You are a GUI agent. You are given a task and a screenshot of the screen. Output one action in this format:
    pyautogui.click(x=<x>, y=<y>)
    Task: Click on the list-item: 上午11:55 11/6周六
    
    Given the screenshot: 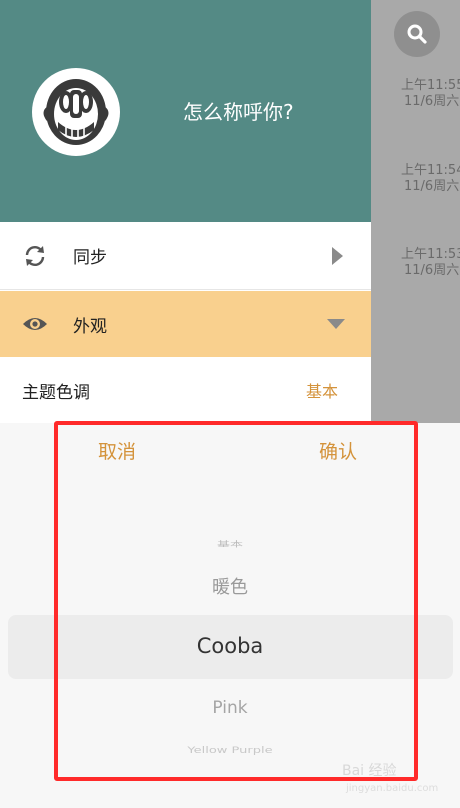 What is the action you would take?
    pyautogui.click(x=430, y=94)
    